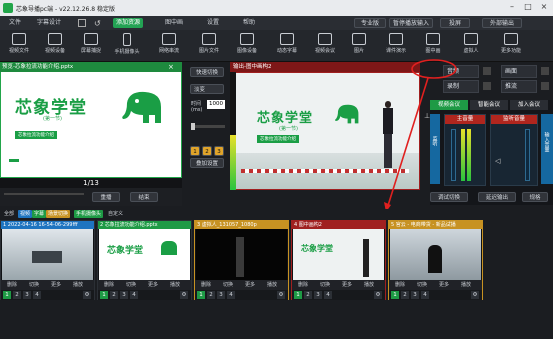  Describe the element at coordinates (528, 8) in the screenshot. I see `maximize-icon: □` at that location.